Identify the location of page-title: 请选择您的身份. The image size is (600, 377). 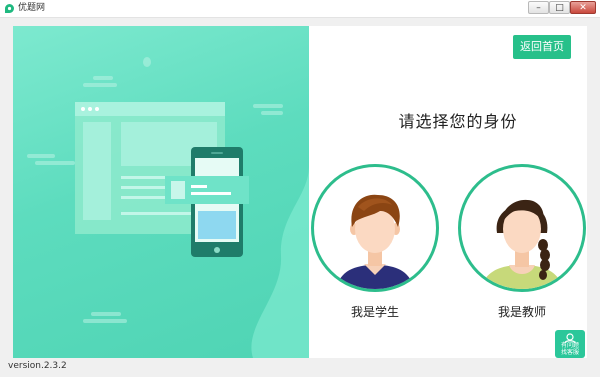
(458, 121).